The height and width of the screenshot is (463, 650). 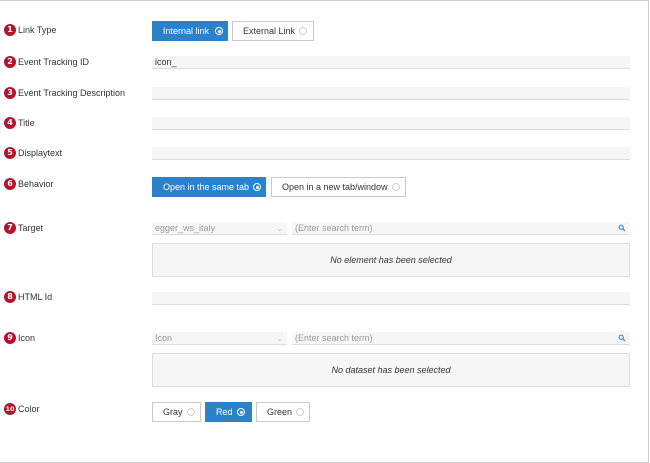 I want to click on target-selection-empty: No element has been selected, so click(x=391, y=260).